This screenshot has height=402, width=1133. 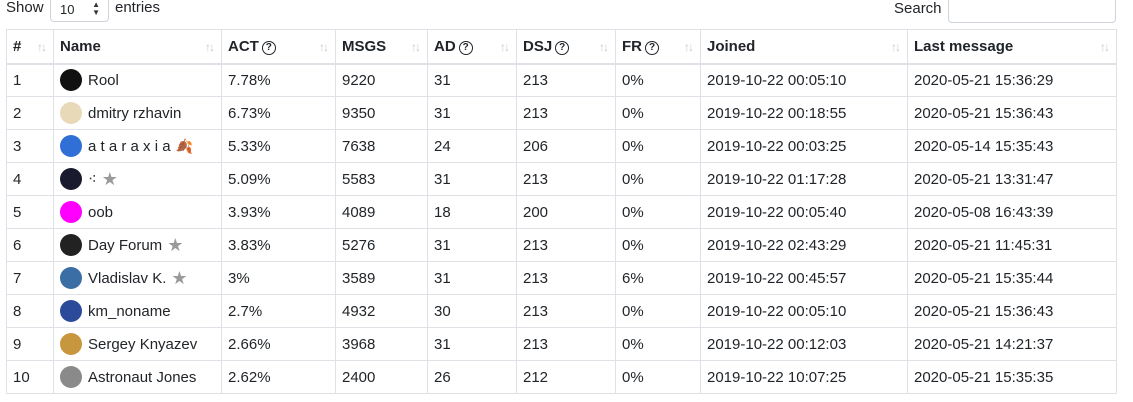 I want to click on user-cell: dmitry rzhavin, so click(x=137, y=113).